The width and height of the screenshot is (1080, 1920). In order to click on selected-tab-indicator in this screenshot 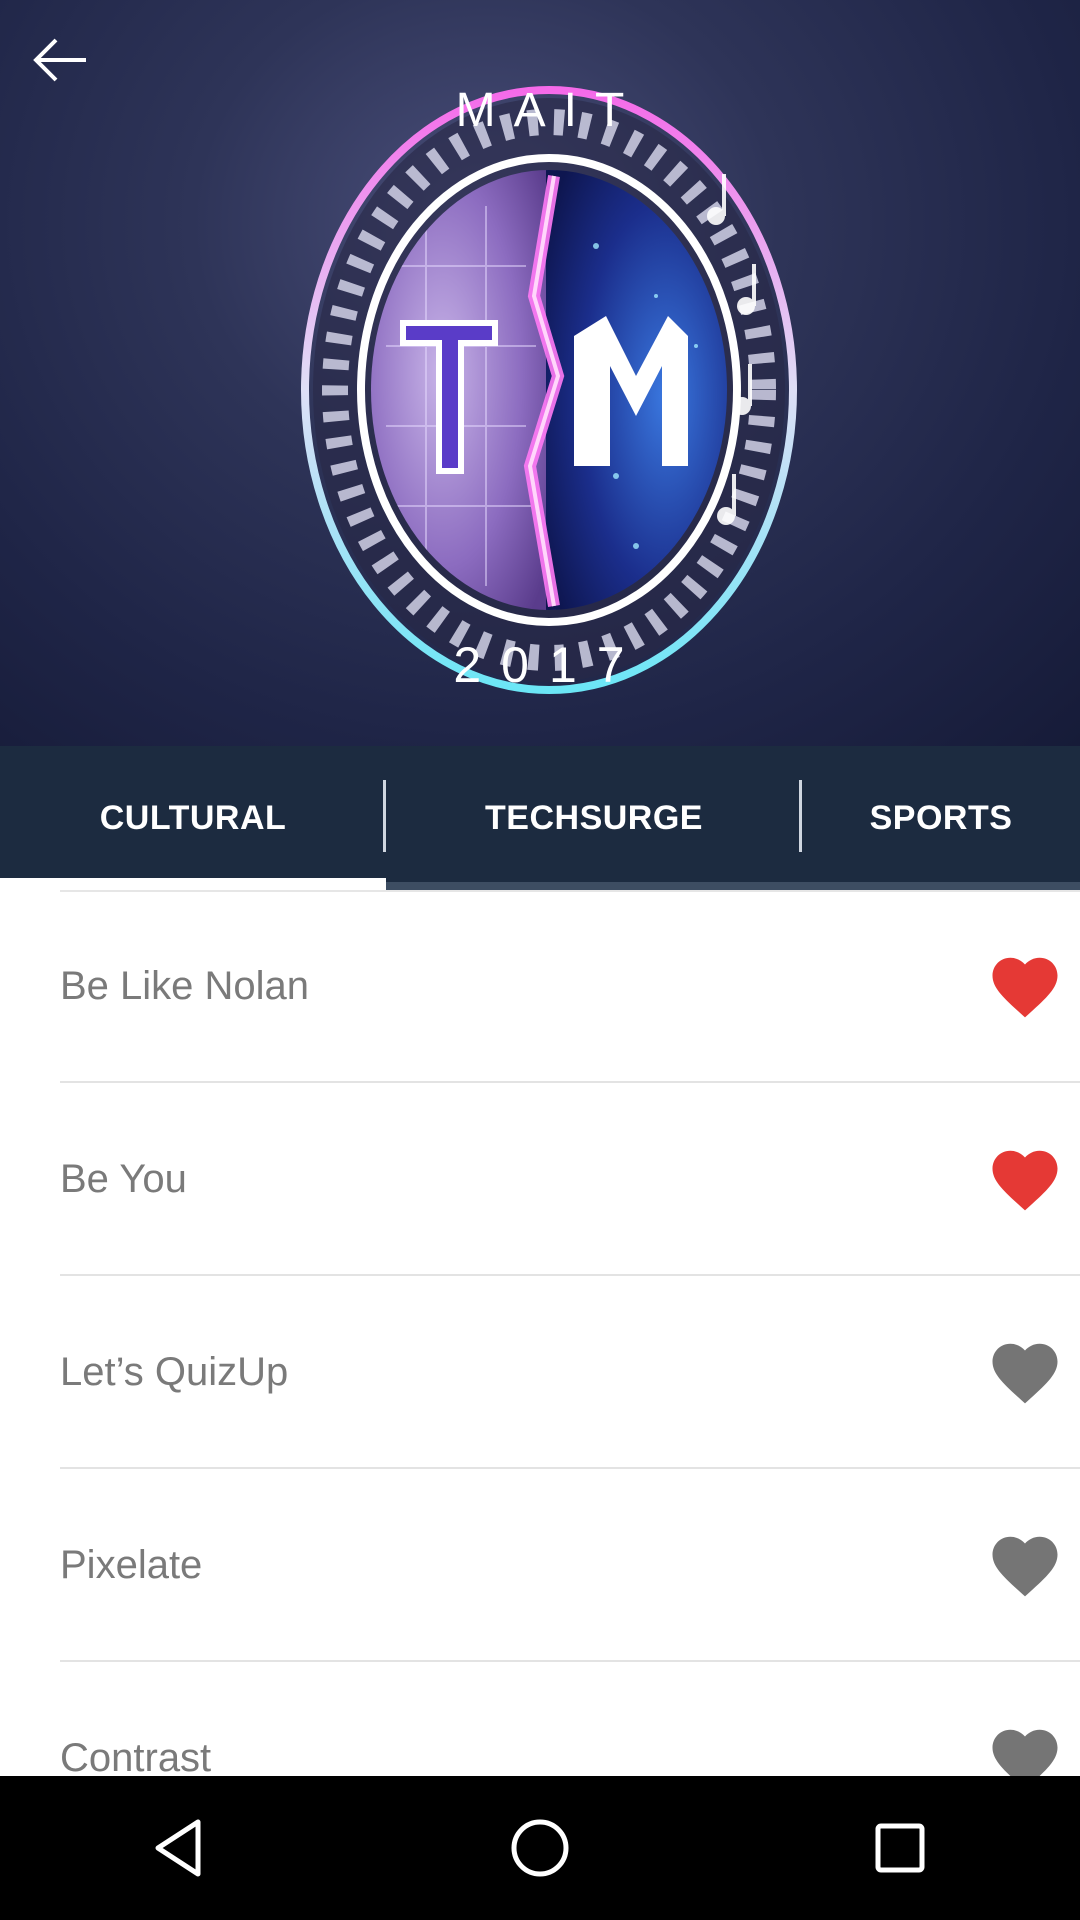, I will do `click(193, 884)`.